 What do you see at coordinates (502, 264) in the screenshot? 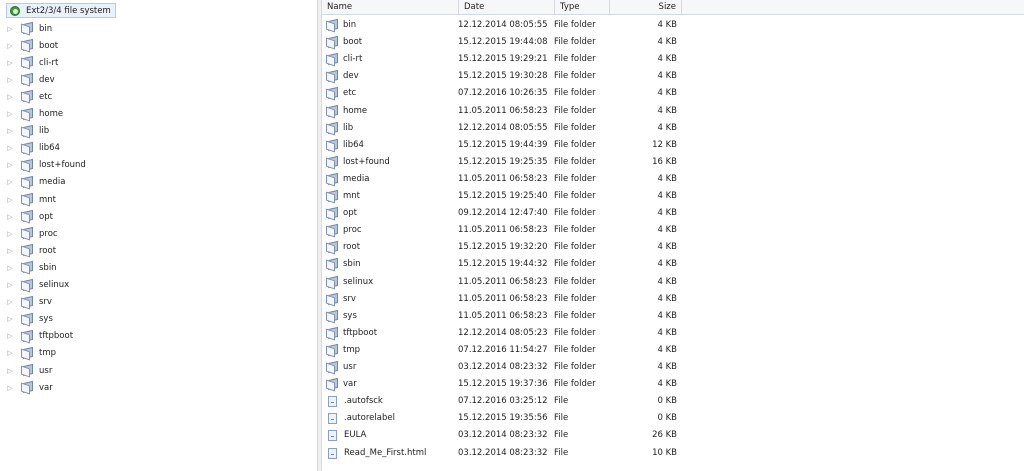
I see `file-row: sbin 15.12.2015 19:44:32 File folder 4 KB` at bounding box center [502, 264].